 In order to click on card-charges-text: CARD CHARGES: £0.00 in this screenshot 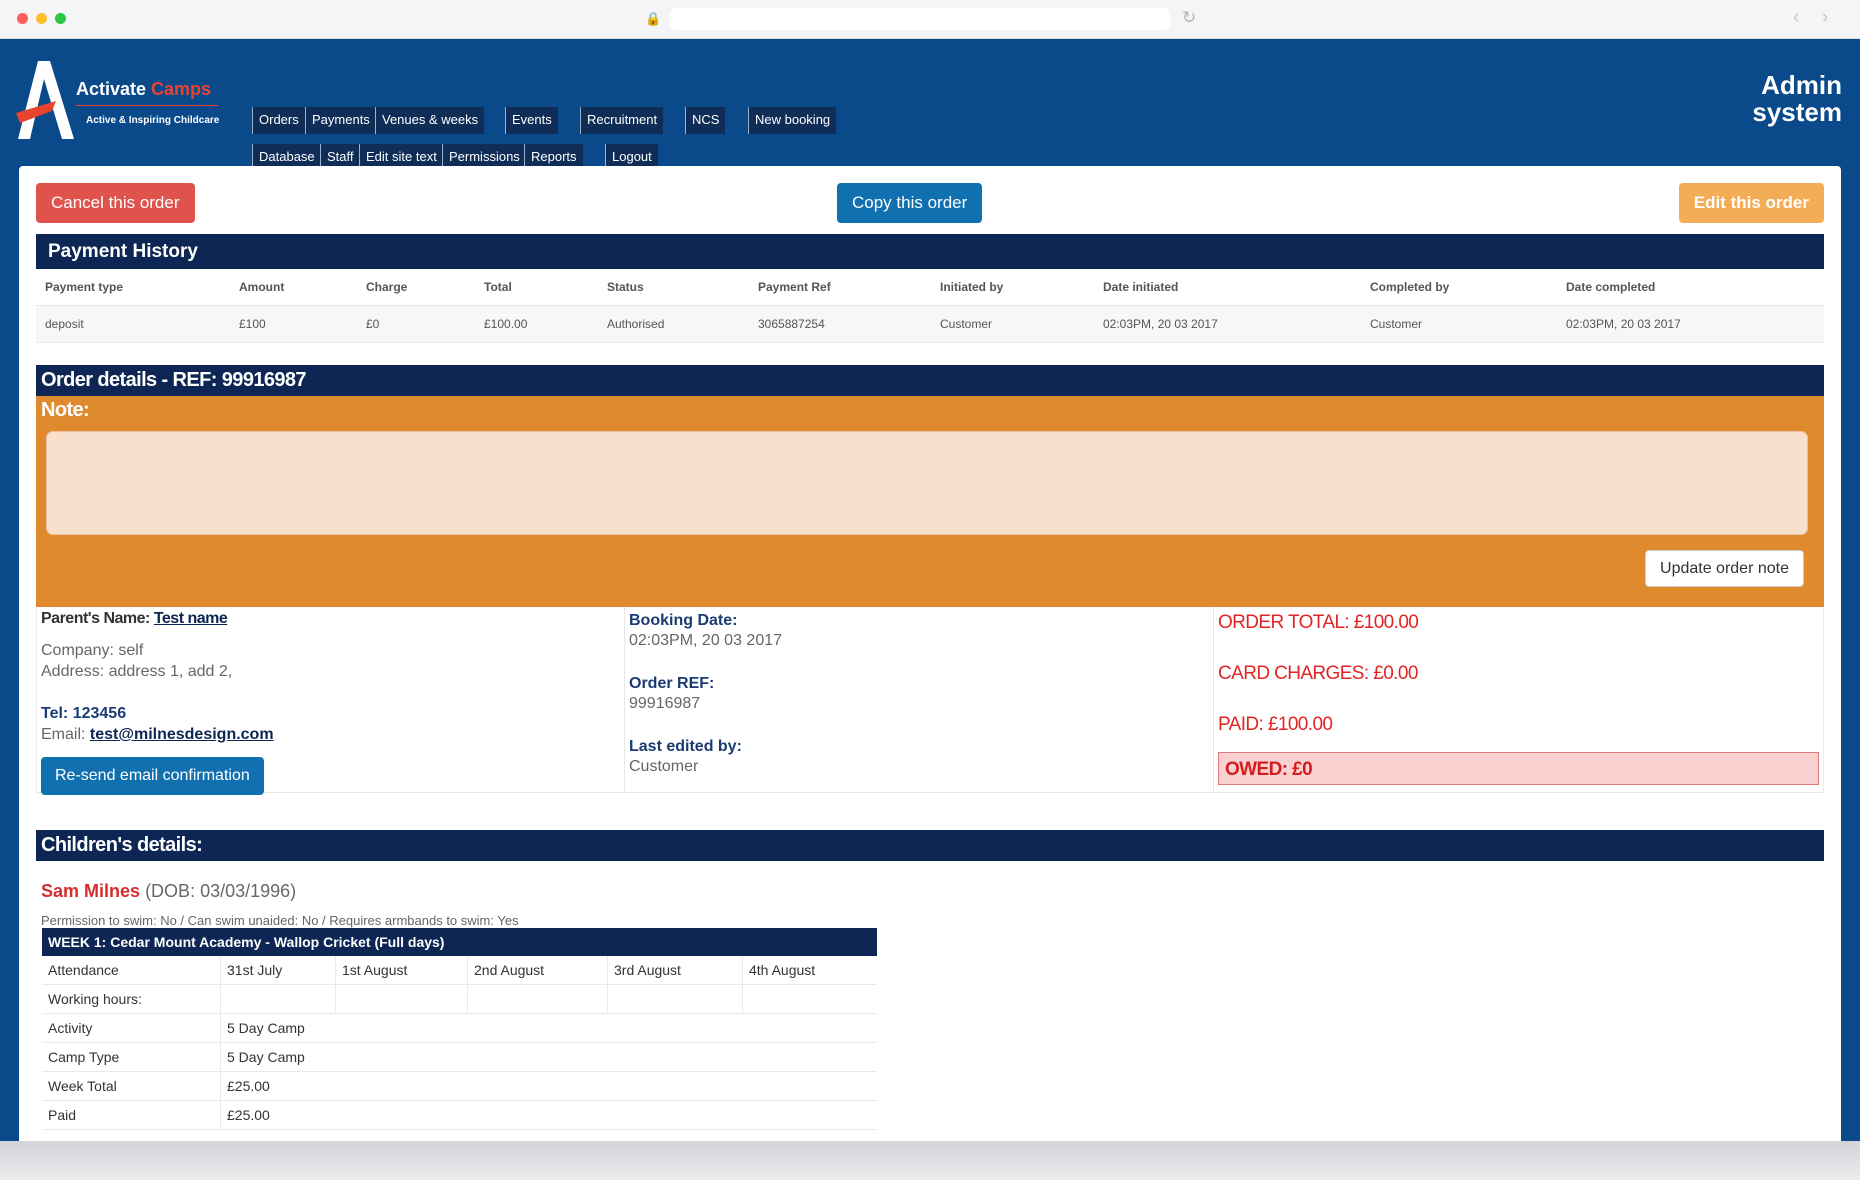, I will do `click(1318, 673)`.